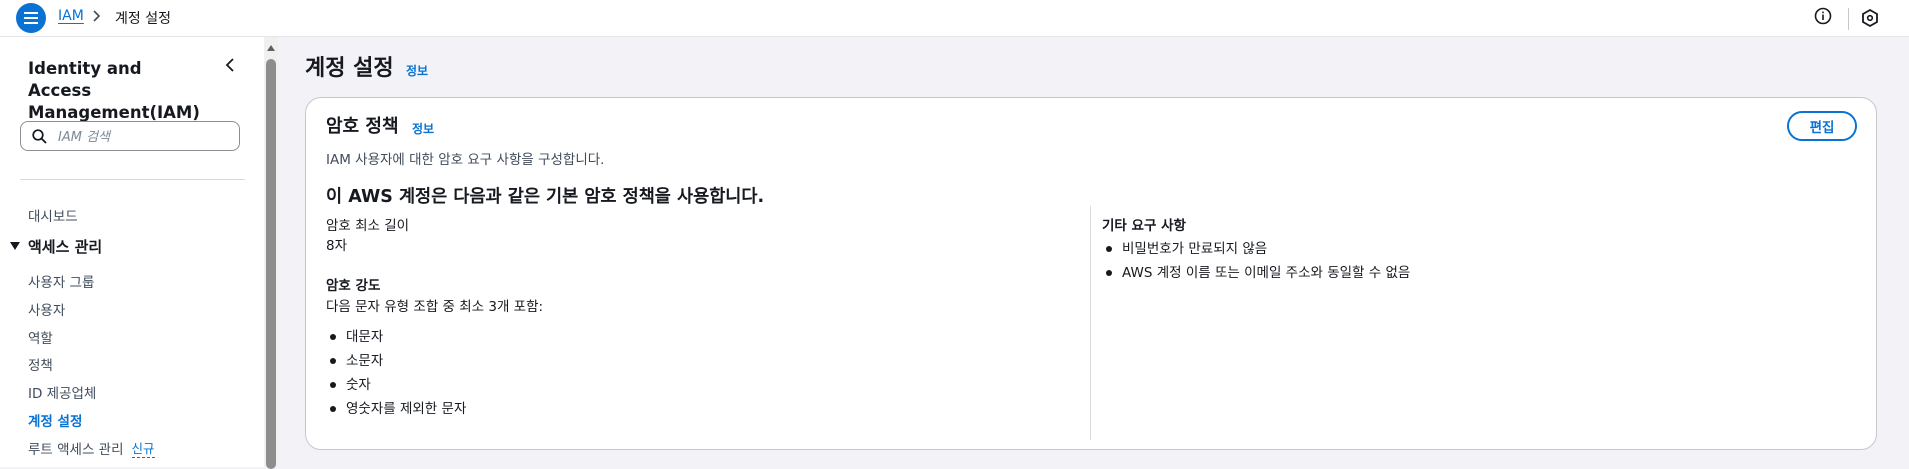  What do you see at coordinates (132, 179) in the screenshot?
I see `sidebar-divider` at bounding box center [132, 179].